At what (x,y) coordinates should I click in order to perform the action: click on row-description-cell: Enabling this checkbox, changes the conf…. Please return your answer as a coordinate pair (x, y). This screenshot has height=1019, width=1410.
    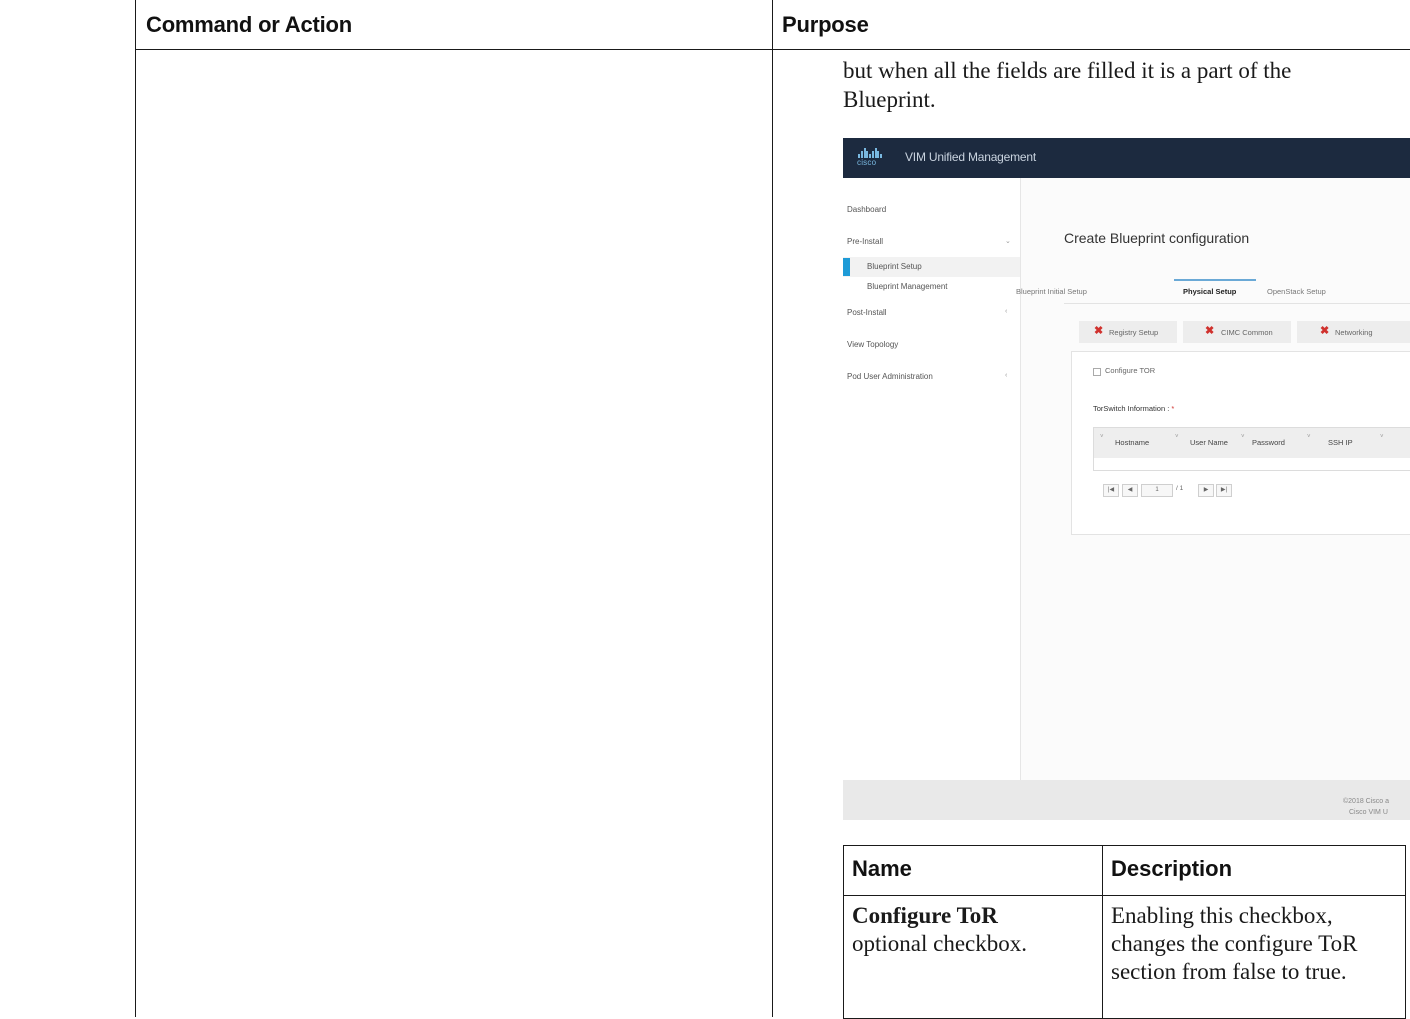
    Looking at the image, I should click on (1254, 957).